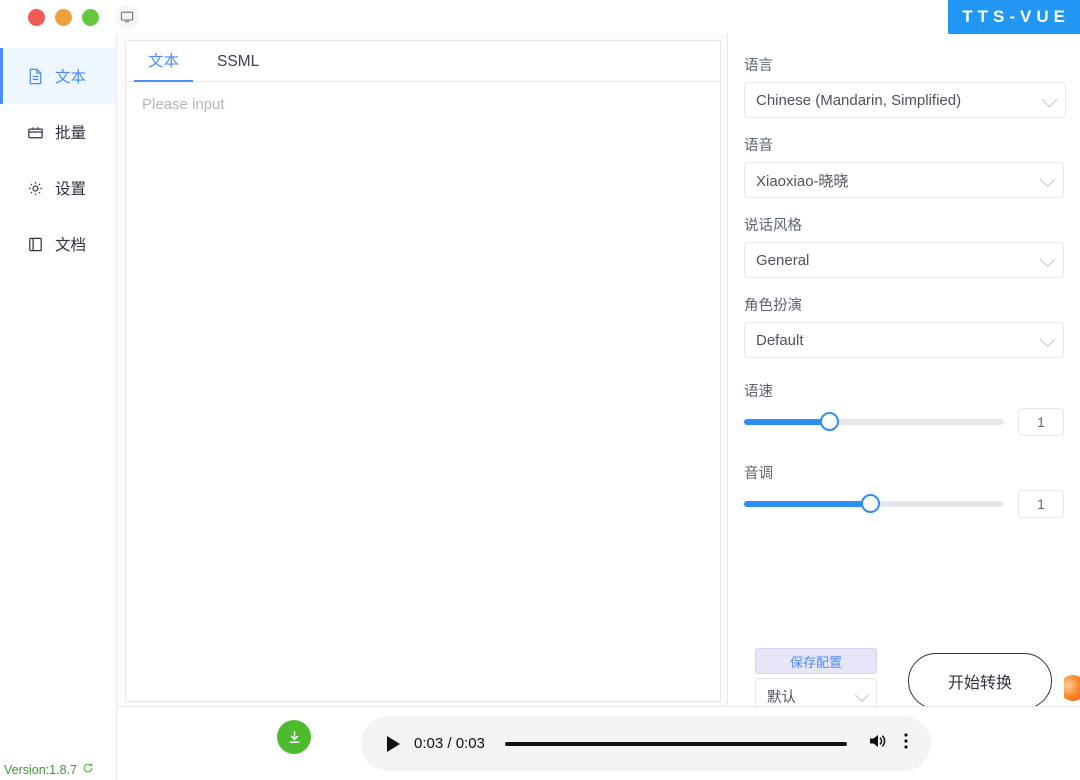  I want to click on player-progress-bar, so click(675, 743).